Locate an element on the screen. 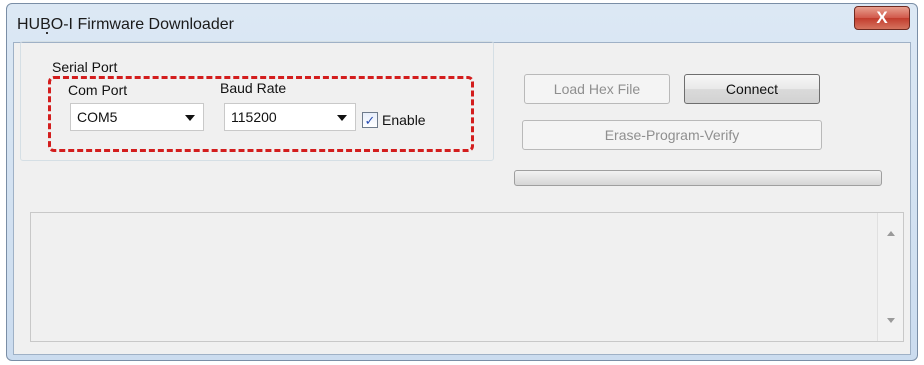 The width and height of the screenshot is (924, 365). erase-program-verify-button: Erase-Program-Verify is located at coordinates (672, 135).